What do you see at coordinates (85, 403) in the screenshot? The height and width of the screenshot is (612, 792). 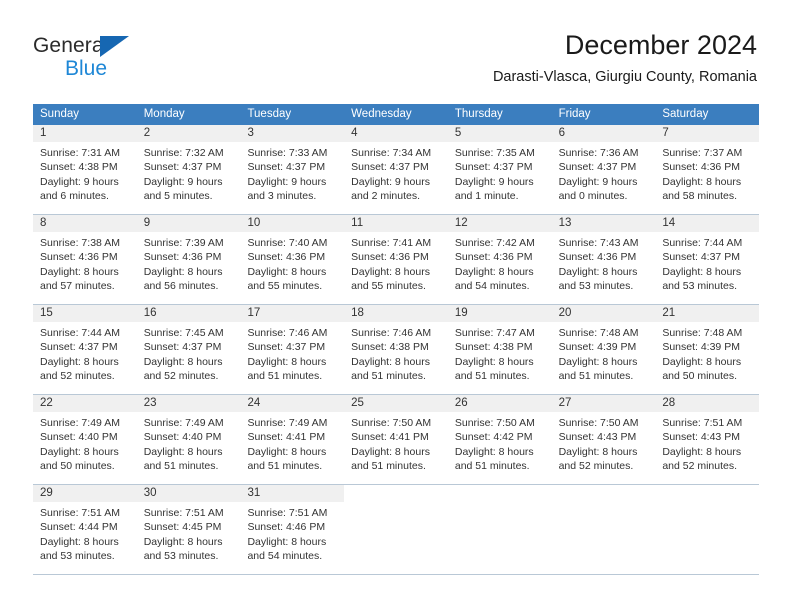 I see `day-number: 22` at bounding box center [85, 403].